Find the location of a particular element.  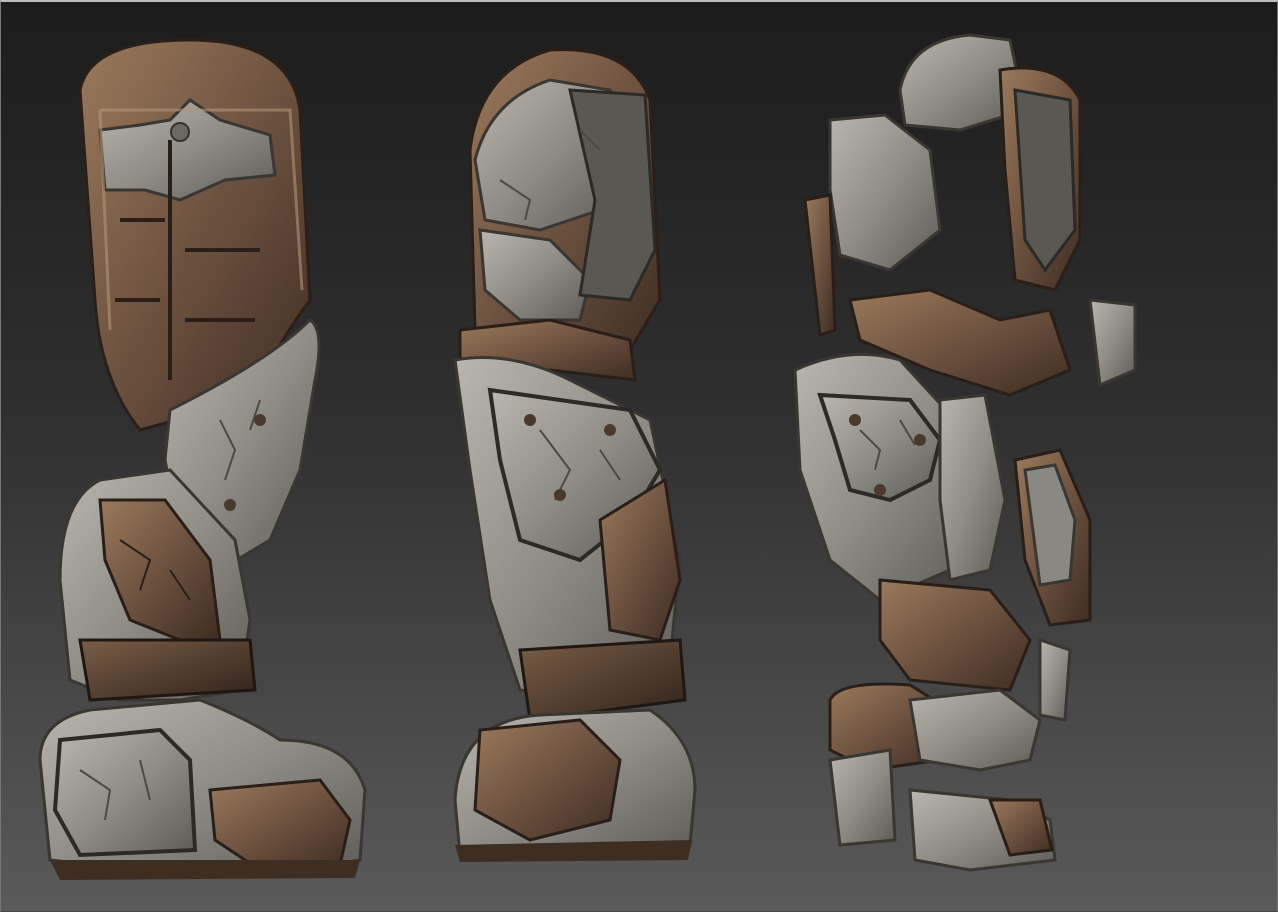

thigh-piece-left-back is located at coordinates (820, 265).